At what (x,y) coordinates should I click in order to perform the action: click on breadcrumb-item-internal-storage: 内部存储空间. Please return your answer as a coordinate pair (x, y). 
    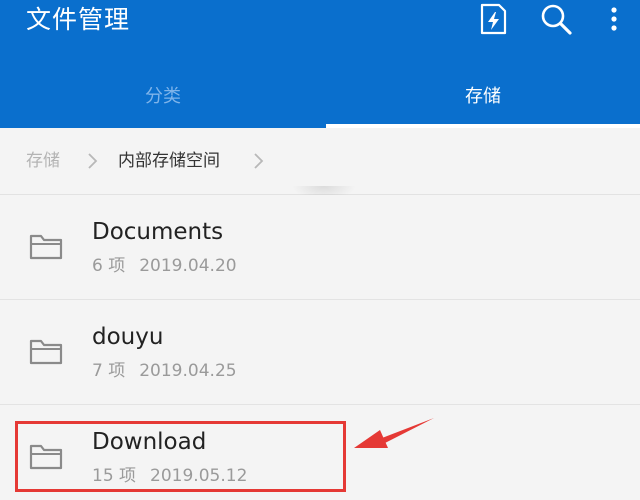
    Looking at the image, I should click on (169, 161).